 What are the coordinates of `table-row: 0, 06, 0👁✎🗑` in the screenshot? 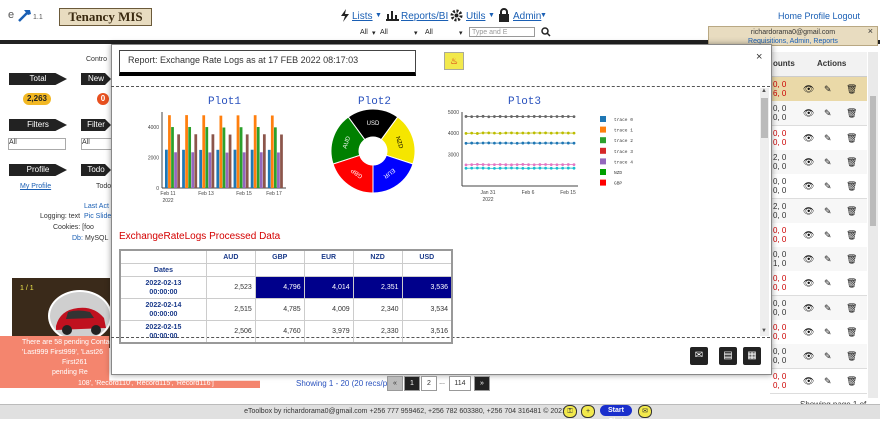 It's located at (818, 89).